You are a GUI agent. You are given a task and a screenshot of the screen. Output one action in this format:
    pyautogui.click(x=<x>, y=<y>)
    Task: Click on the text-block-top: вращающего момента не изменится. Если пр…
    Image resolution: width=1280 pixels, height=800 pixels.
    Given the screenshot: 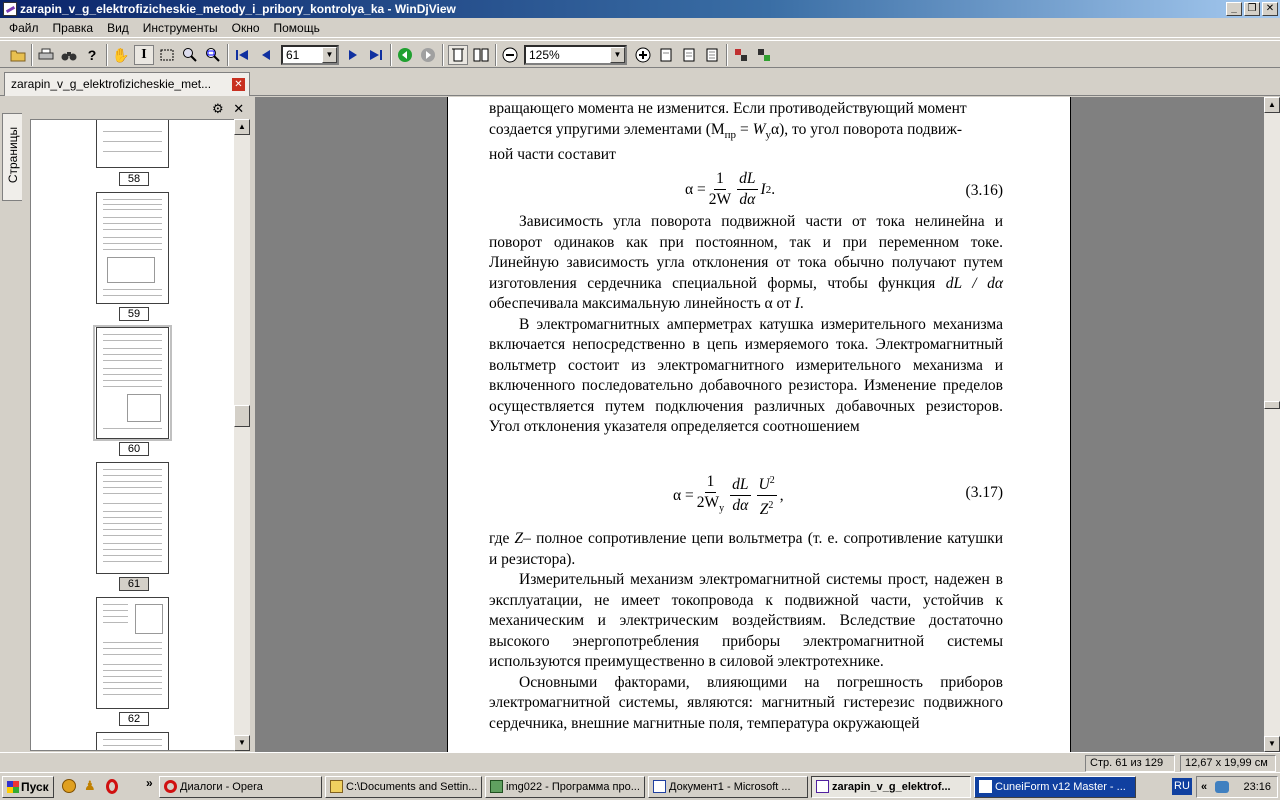 What is the action you would take?
    pyautogui.click(x=728, y=132)
    